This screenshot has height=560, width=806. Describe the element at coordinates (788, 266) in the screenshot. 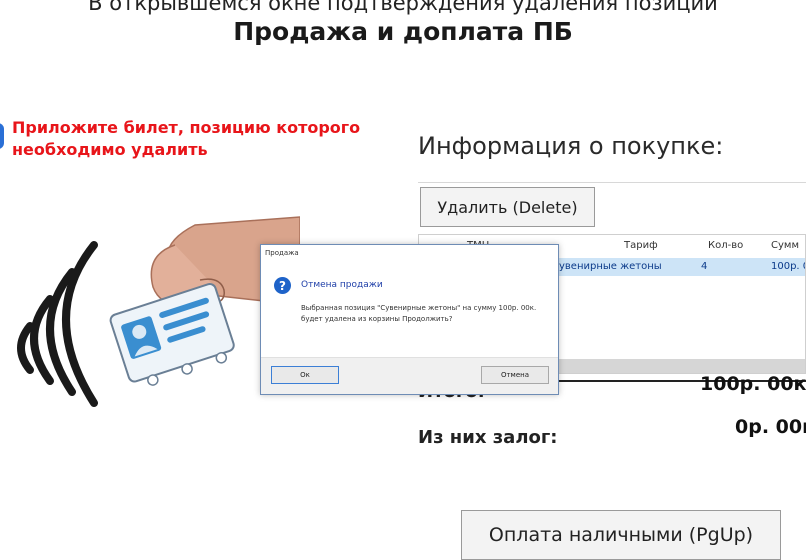

I see `row-sum: 100р. 00` at that location.